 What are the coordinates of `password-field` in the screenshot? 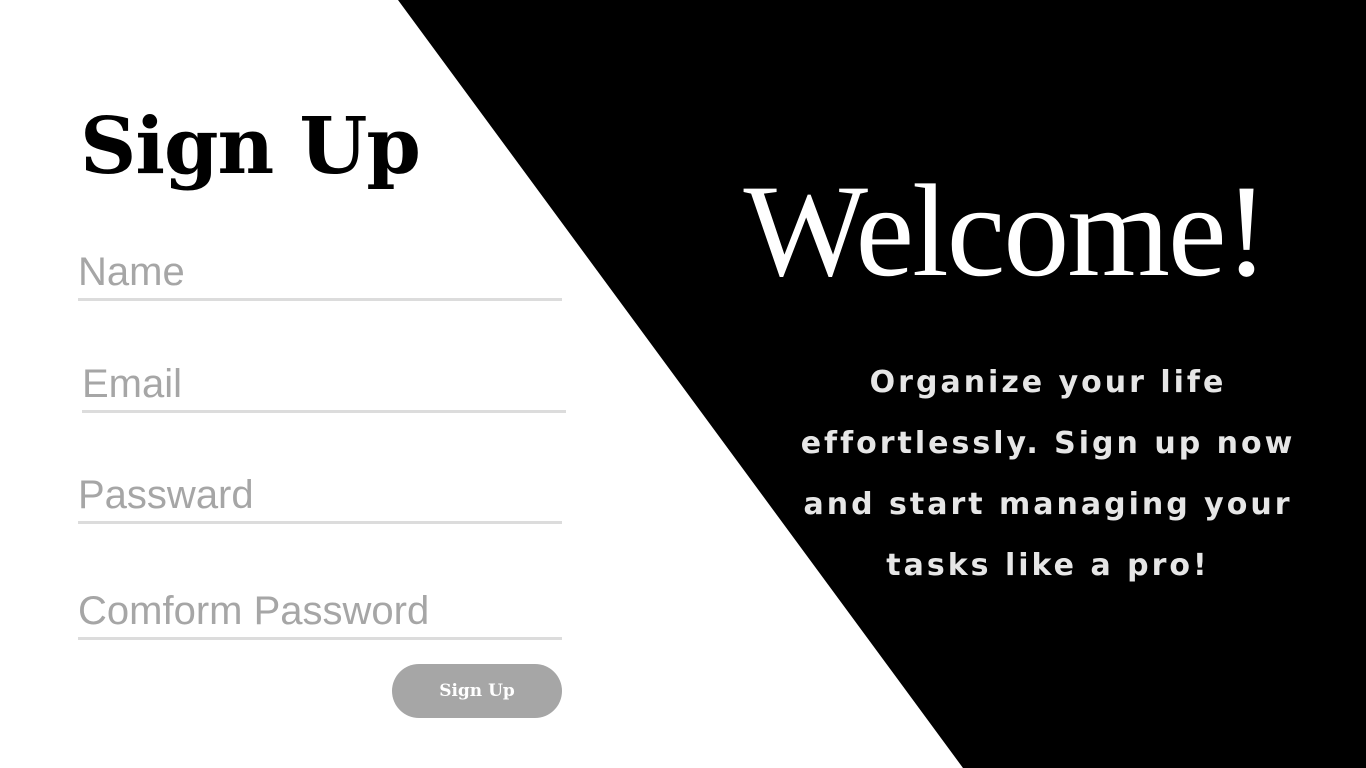 It's located at (320, 496).